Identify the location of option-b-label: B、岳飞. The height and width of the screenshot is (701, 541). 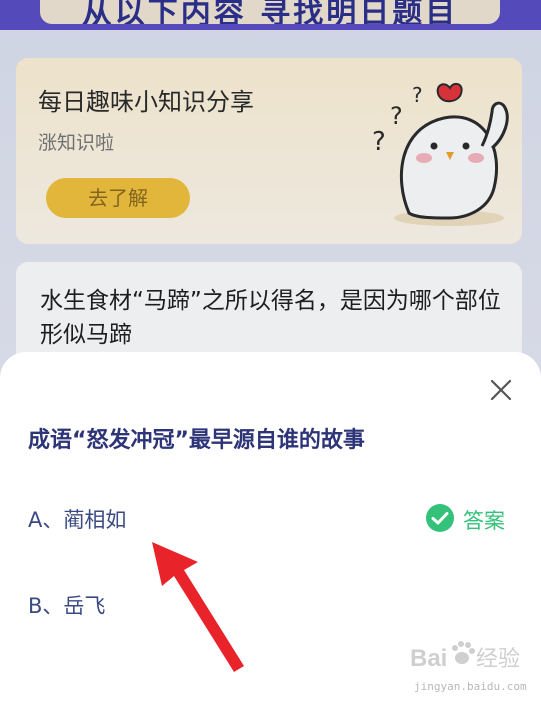
(67, 606).